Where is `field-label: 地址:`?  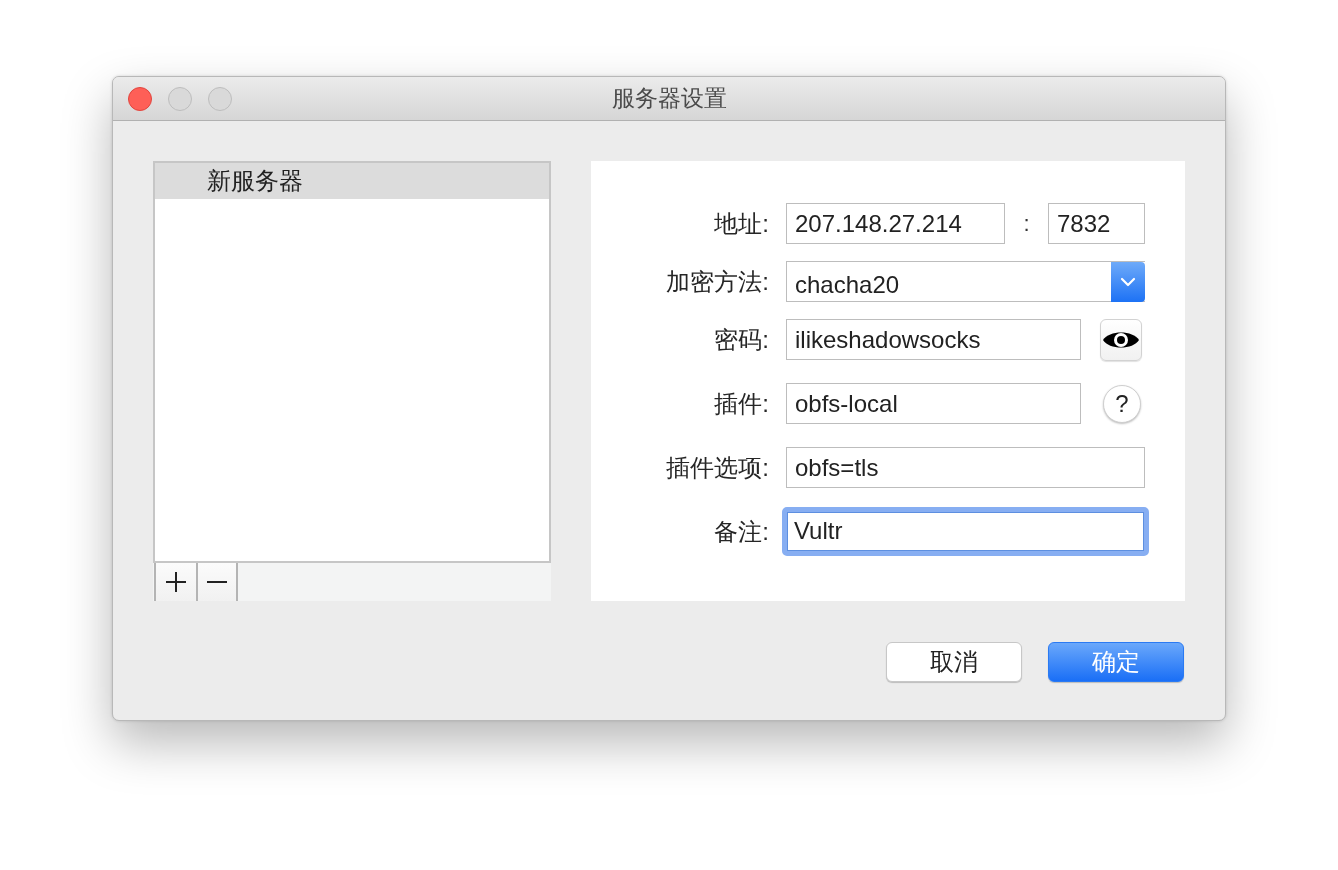 field-label: 地址: is located at coordinates (741, 223).